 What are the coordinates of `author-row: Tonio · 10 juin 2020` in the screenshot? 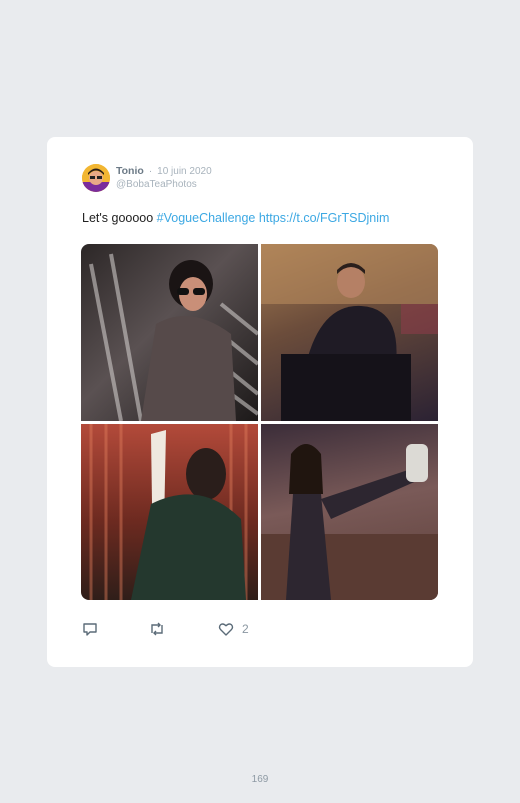 It's located at (164, 171).